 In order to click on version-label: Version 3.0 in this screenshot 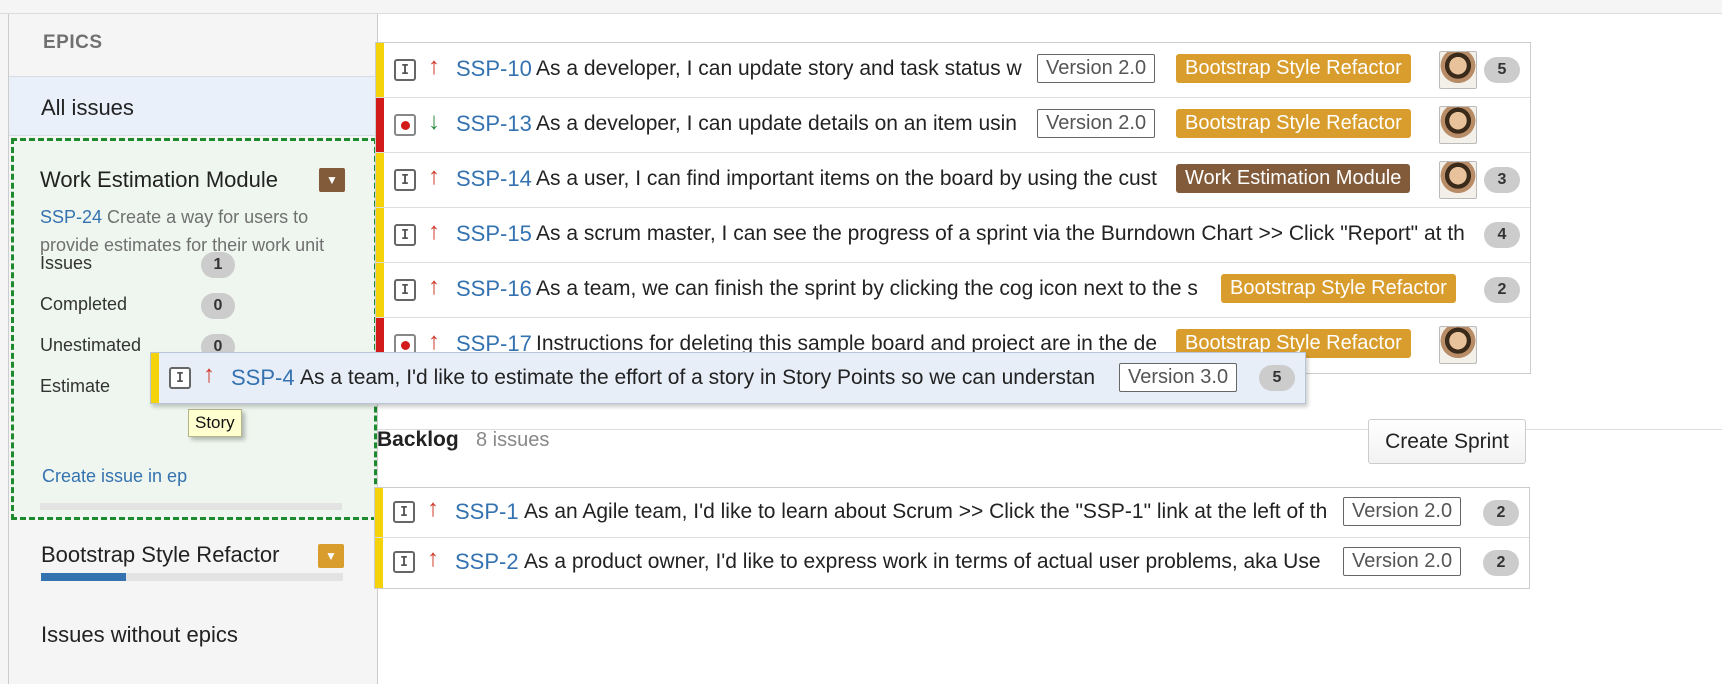, I will do `click(1178, 377)`.